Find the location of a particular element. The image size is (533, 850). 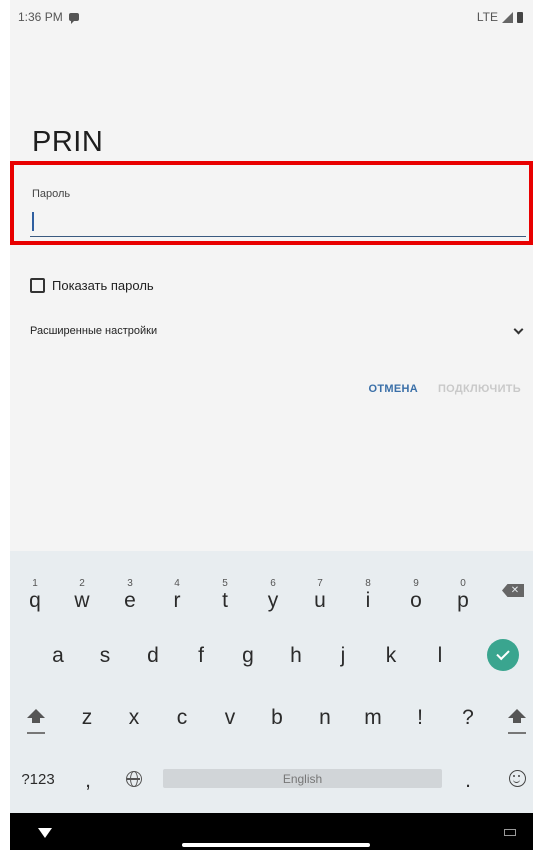

key-m: m is located at coordinates (373, 718).